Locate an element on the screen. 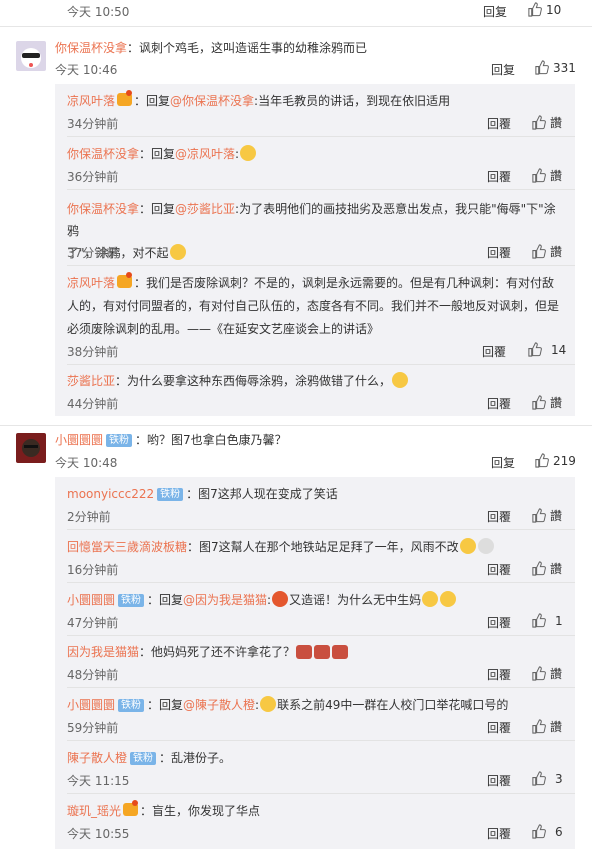 The height and width of the screenshot is (849, 592). like-button: 14 is located at coordinates (546, 349).